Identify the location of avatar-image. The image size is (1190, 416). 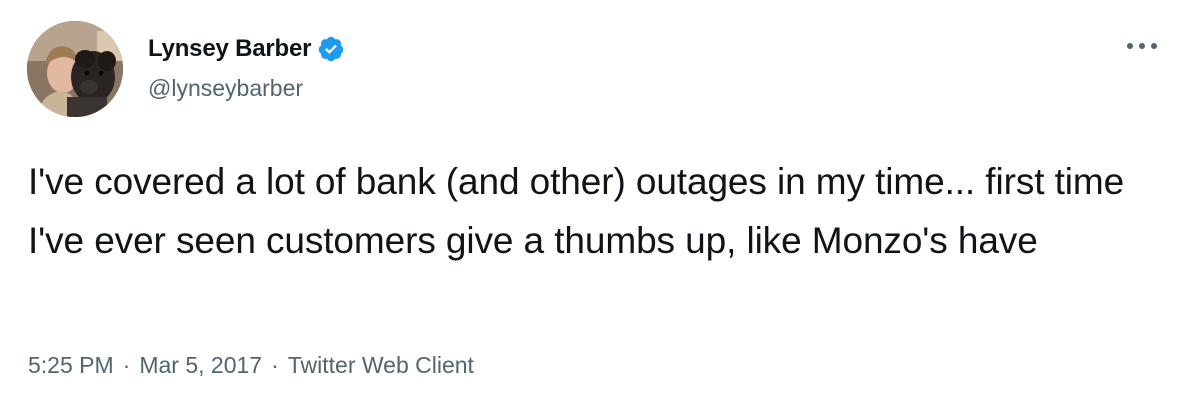
(75, 69).